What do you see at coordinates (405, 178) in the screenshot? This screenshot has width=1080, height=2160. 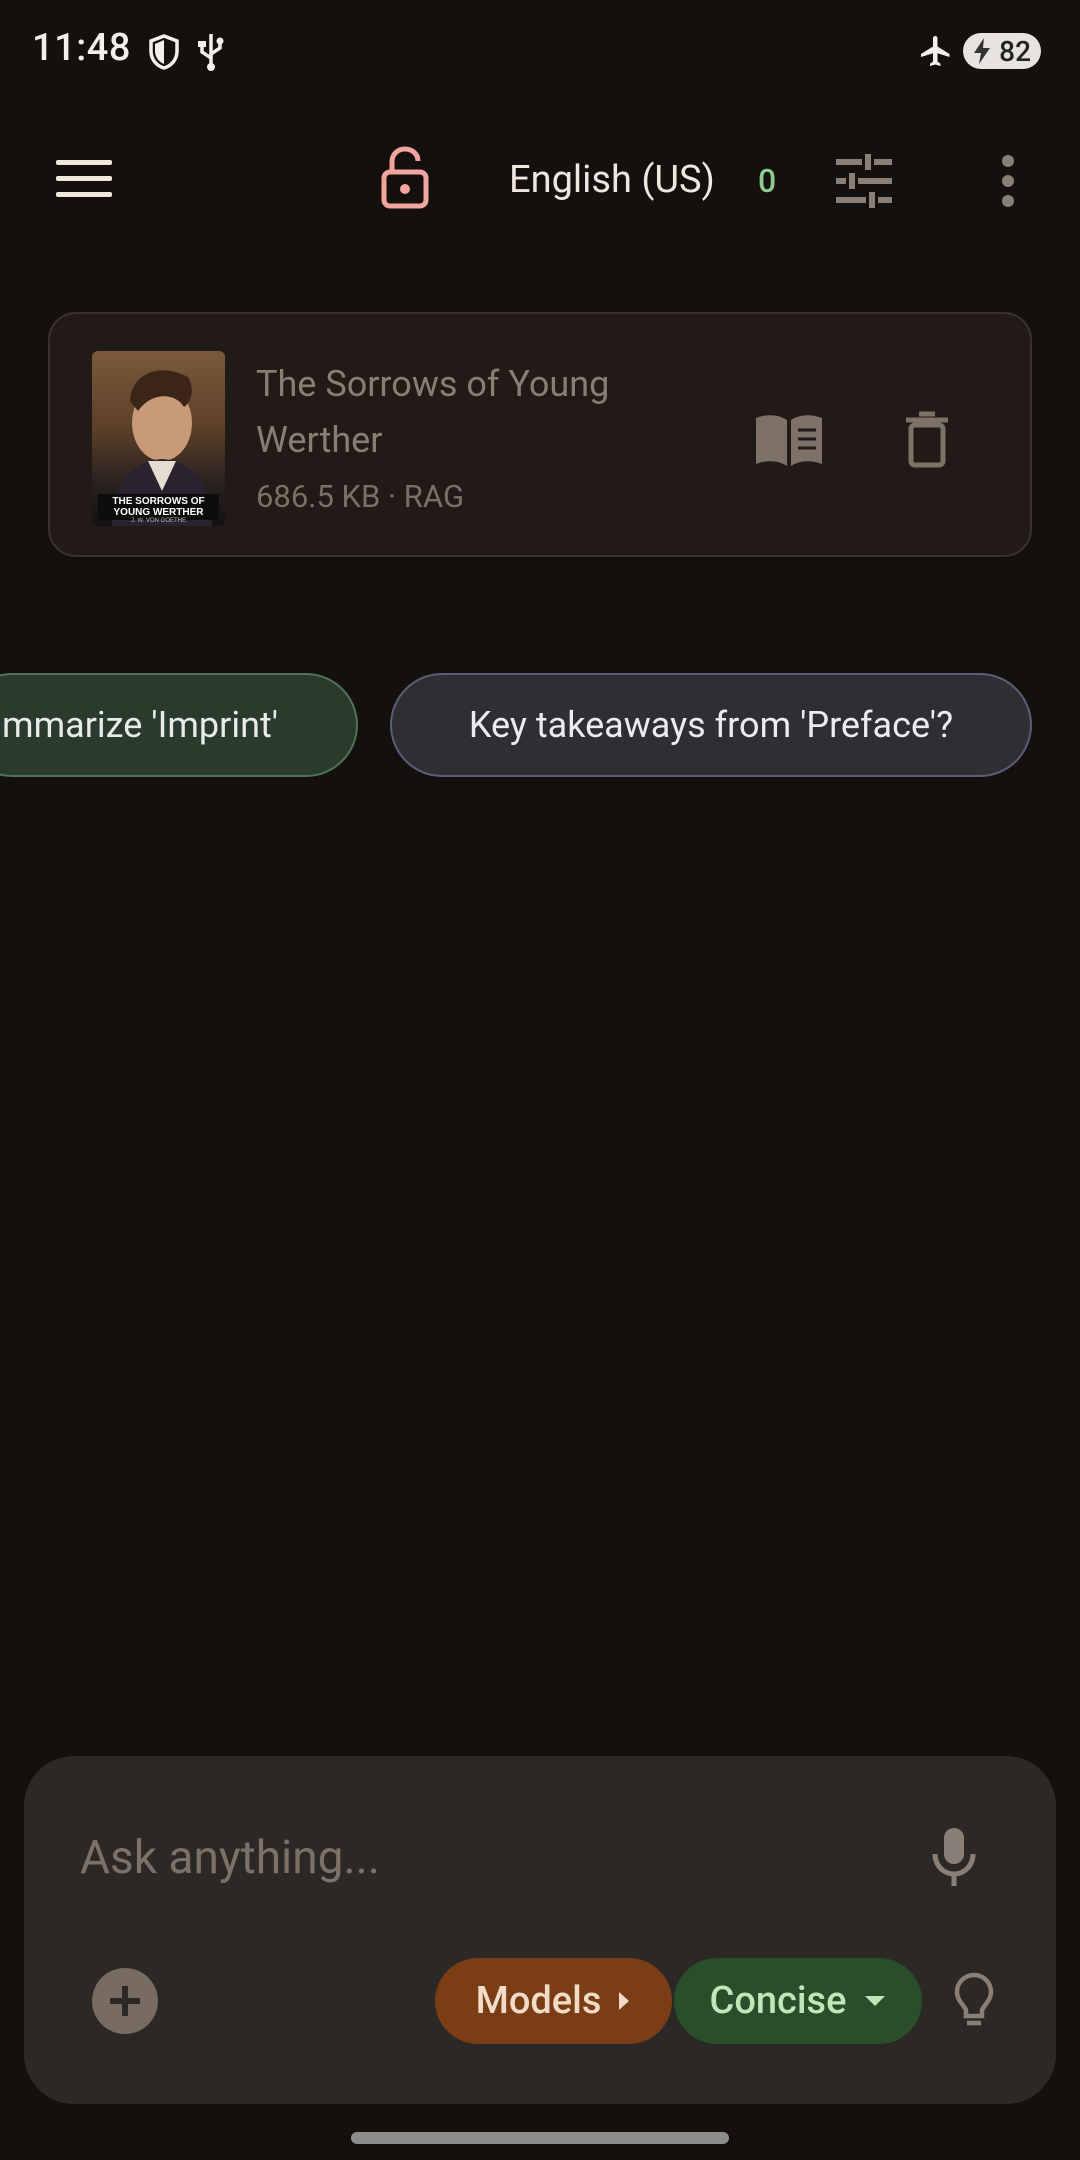 I see `unlock-icon` at bounding box center [405, 178].